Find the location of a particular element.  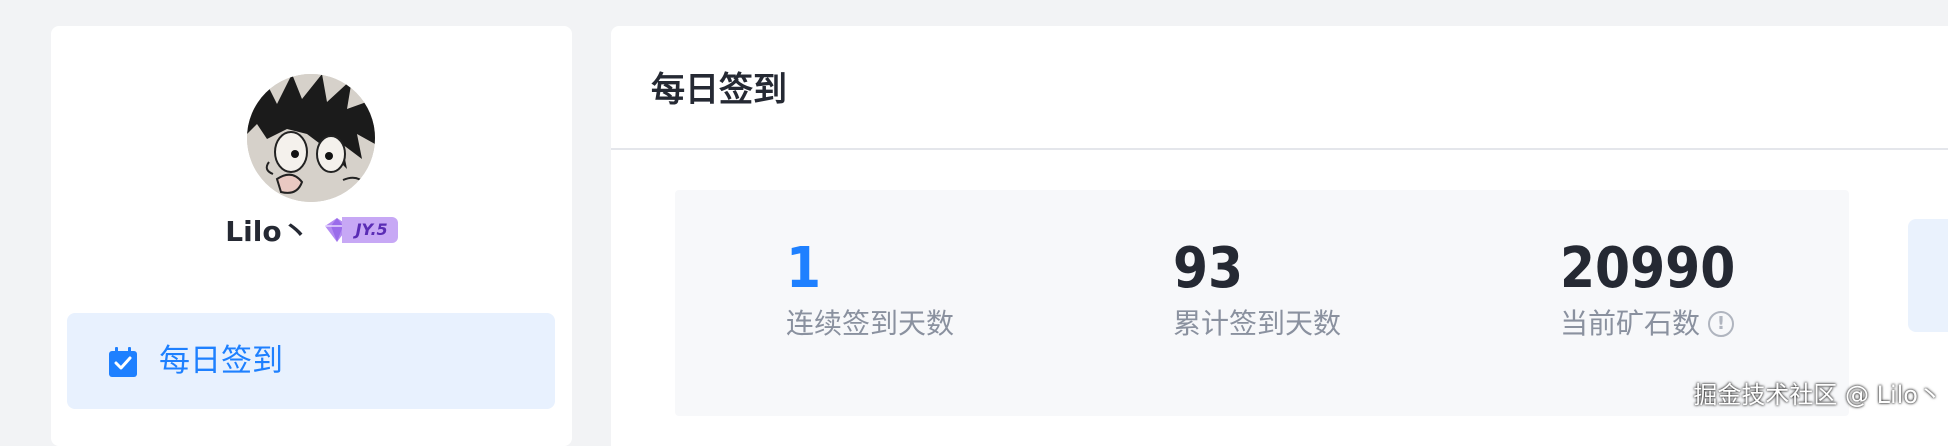

stat-label: 当前矿石数 ! is located at coordinates (1647, 324).